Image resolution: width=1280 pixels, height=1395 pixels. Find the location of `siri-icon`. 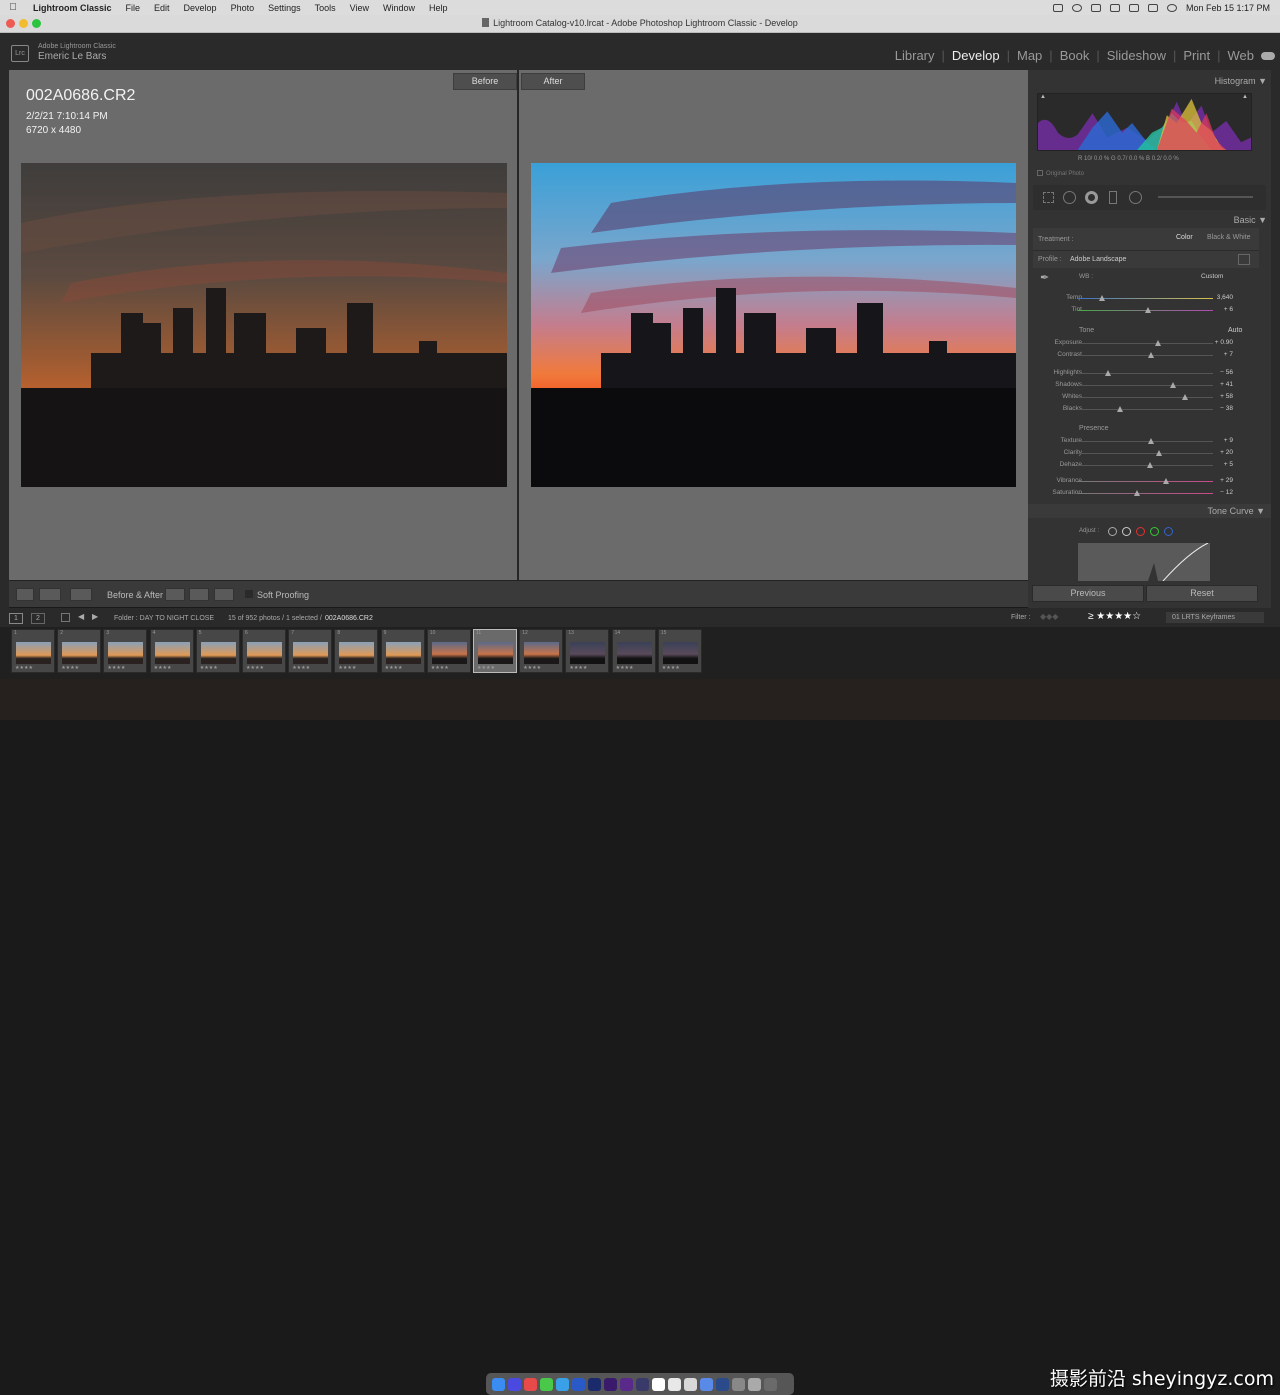

siri-icon is located at coordinates (514, 1384).